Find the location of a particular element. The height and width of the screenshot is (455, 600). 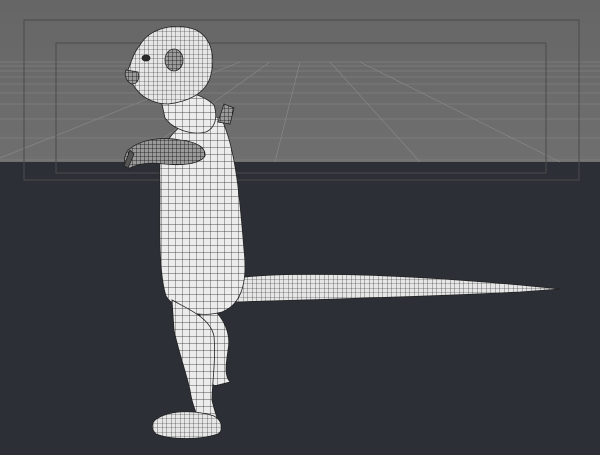

foot-mesh is located at coordinates (187, 425).